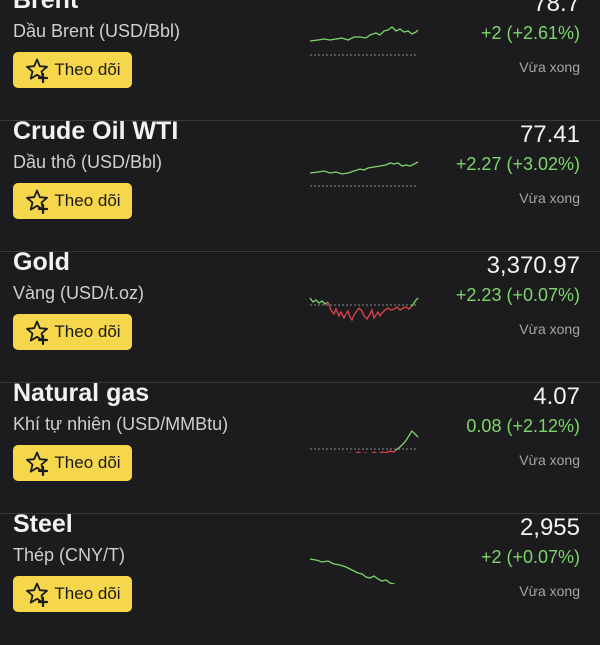 The width and height of the screenshot is (600, 645). I want to click on price-value: 2,955, so click(549, 527).